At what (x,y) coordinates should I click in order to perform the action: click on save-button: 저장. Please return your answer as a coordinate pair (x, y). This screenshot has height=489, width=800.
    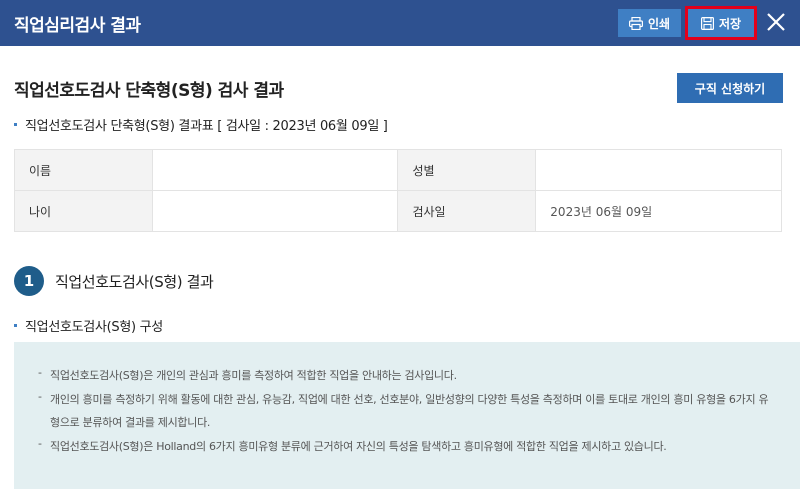
    Looking at the image, I should click on (721, 23).